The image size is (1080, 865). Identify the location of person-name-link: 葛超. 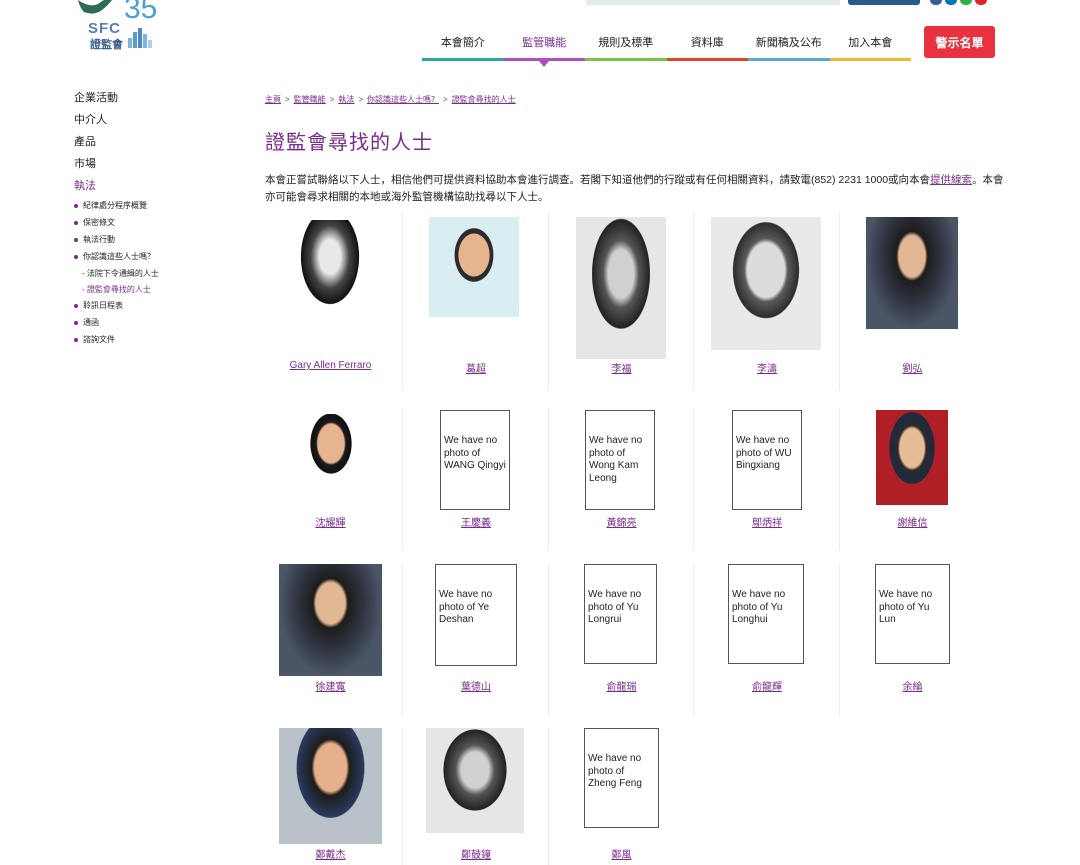
(476, 367).